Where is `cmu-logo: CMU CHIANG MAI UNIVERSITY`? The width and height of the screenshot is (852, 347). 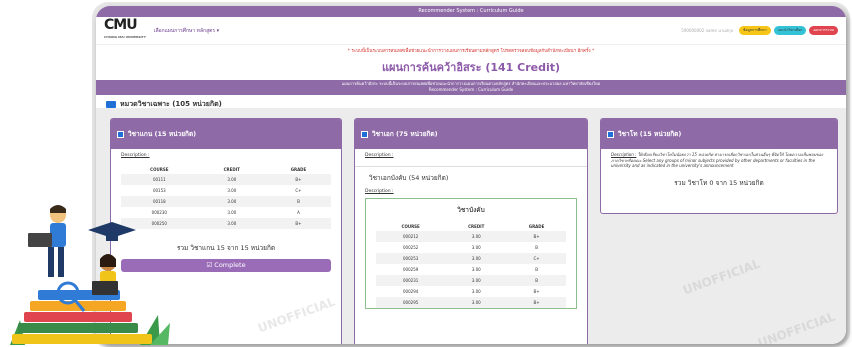 cmu-logo: CMU CHIANG MAI UNIVERSITY is located at coordinates (125, 30).